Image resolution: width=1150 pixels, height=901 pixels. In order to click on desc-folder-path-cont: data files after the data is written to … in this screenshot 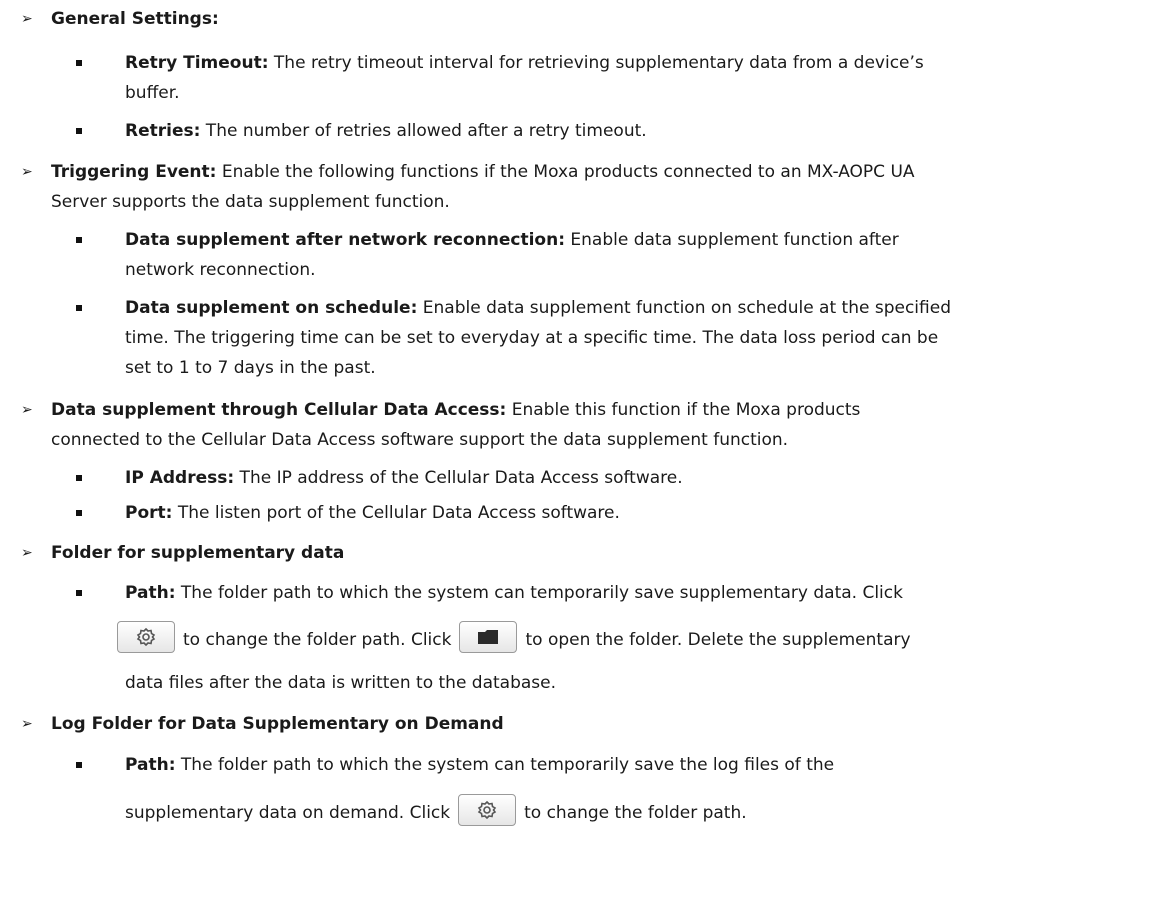, I will do `click(341, 683)`.